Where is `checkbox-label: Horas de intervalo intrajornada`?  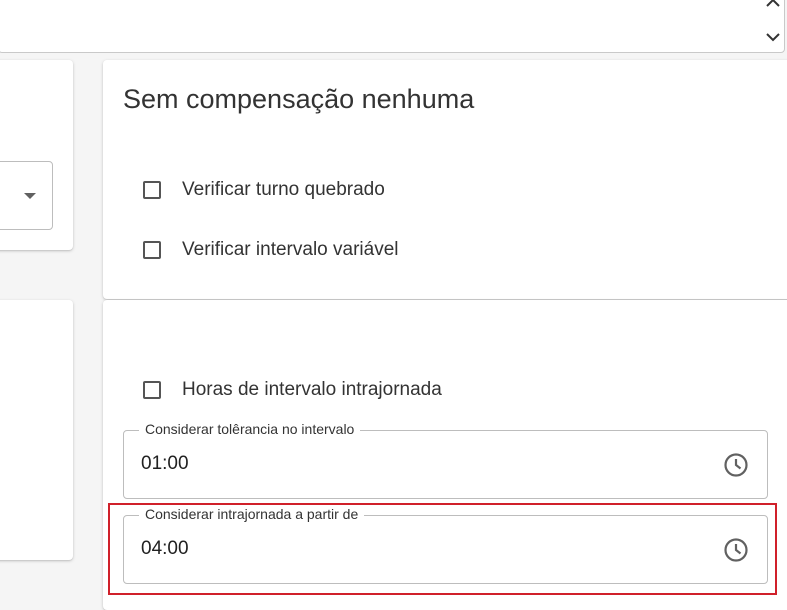
checkbox-label: Horas de intervalo intrajornada is located at coordinates (312, 389).